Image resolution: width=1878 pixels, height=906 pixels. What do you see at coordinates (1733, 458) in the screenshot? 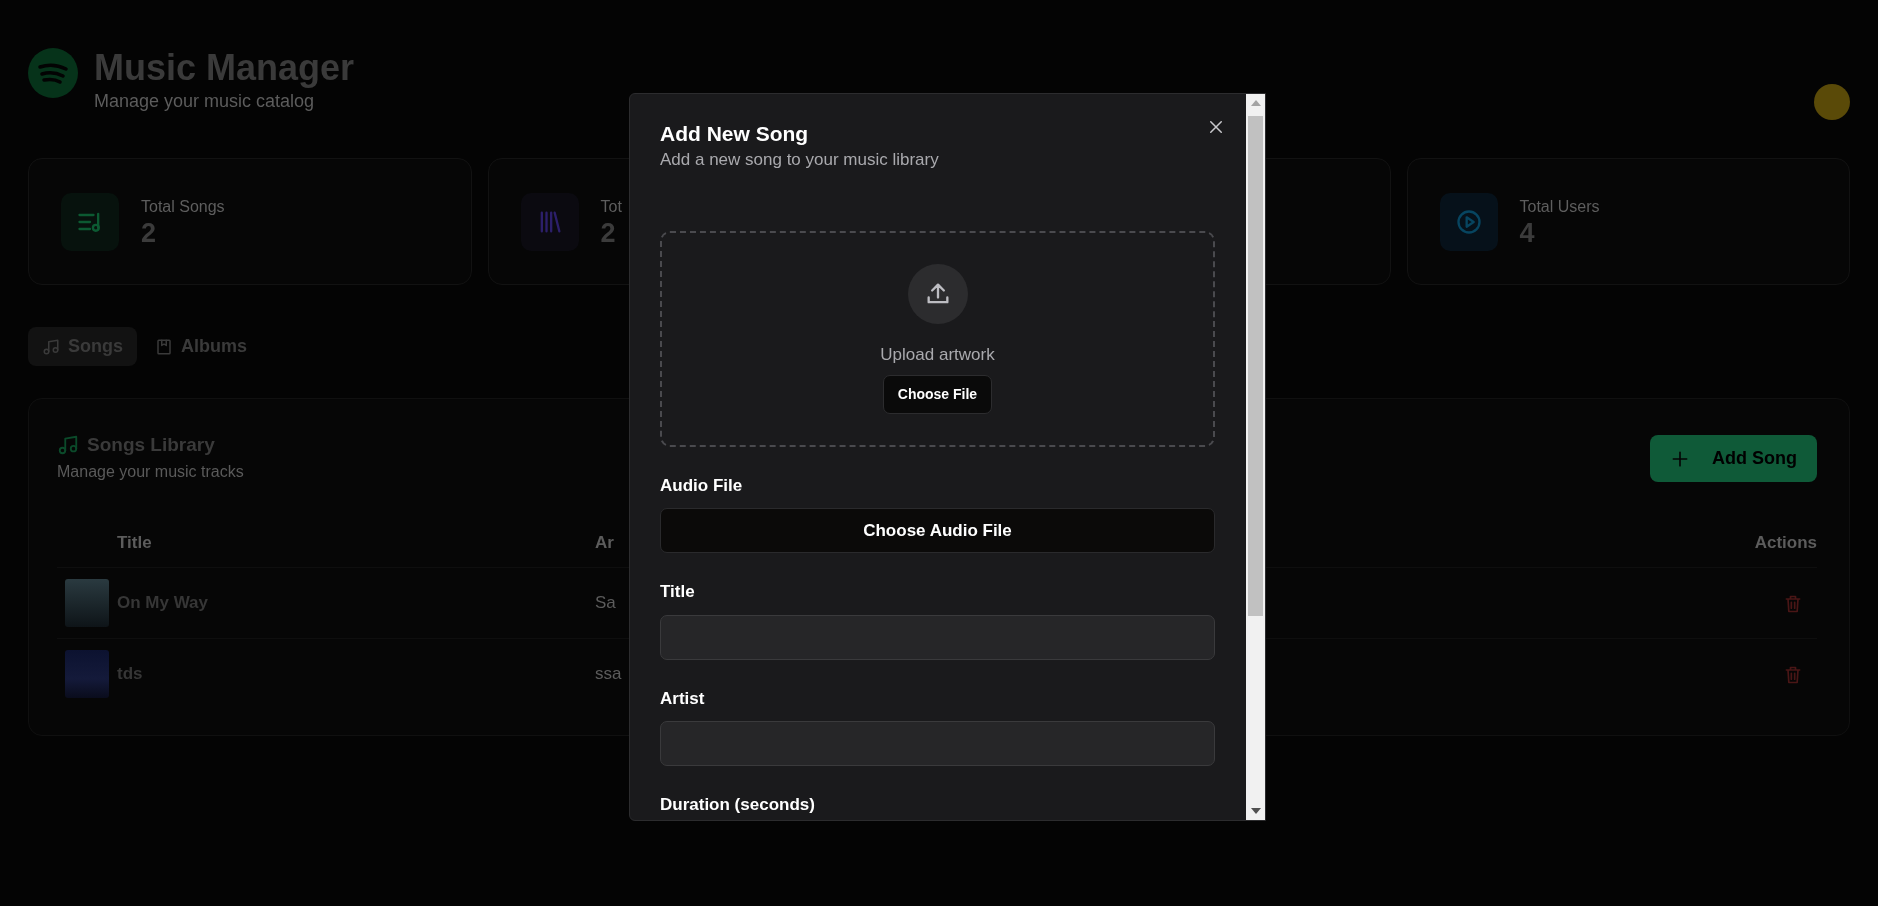
I see `add-song-button: Add Song` at bounding box center [1733, 458].